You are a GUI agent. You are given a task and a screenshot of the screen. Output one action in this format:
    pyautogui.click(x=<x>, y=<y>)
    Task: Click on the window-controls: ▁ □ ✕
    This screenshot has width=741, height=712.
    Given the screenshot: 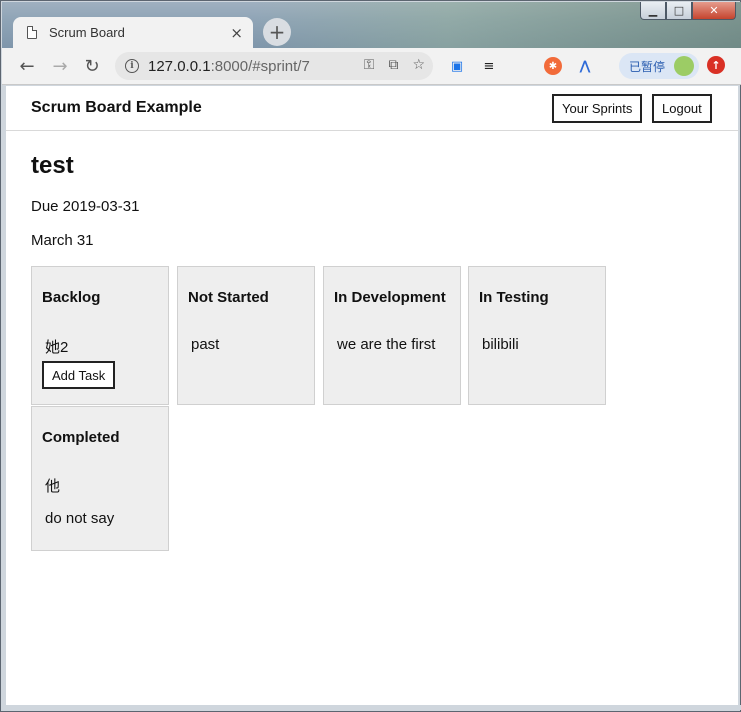 What is the action you would take?
    pyautogui.click(x=688, y=11)
    